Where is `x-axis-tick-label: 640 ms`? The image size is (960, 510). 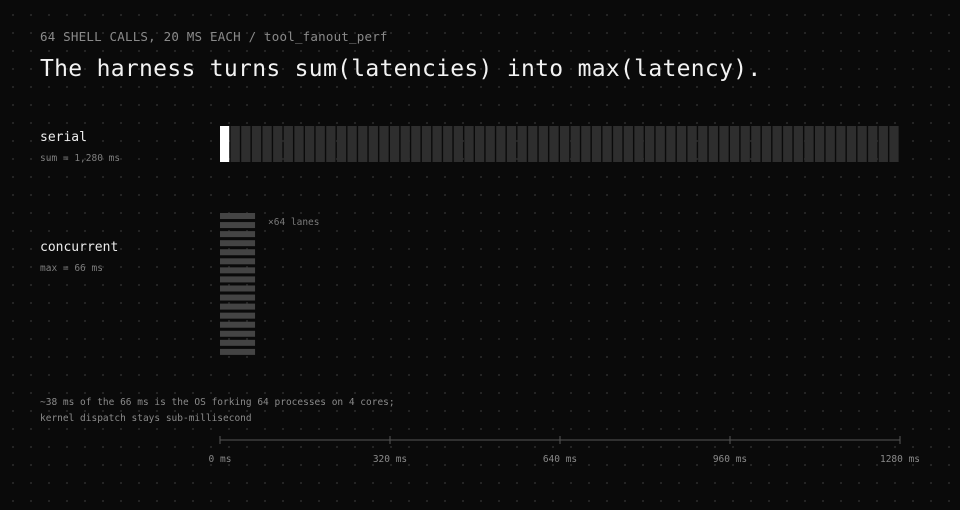 x-axis-tick-label: 640 ms is located at coordinates (560, 459).